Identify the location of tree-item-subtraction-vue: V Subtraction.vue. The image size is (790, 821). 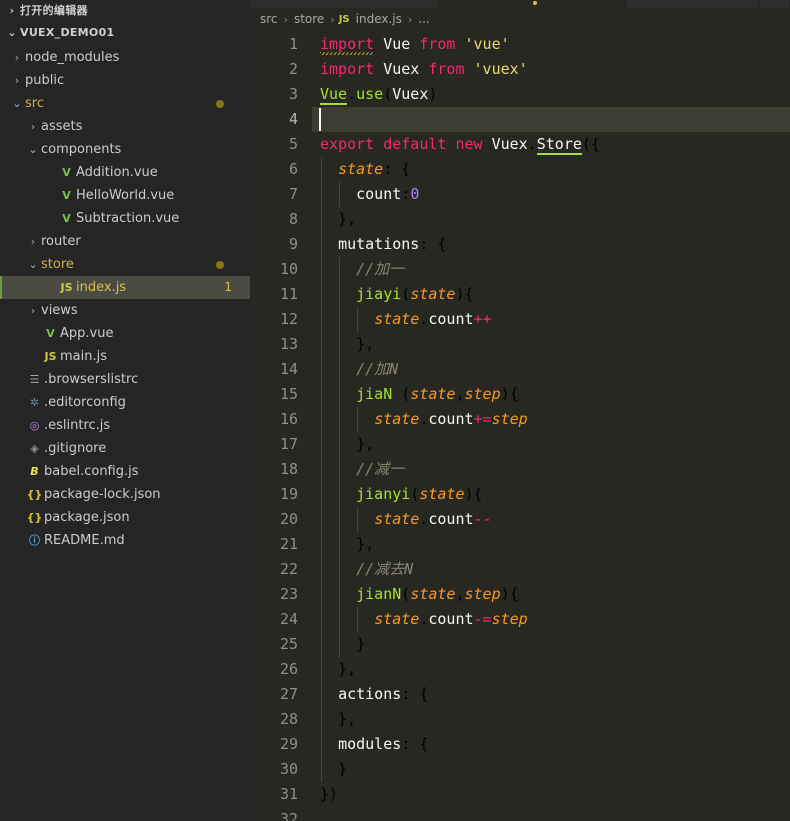
(125, 218).